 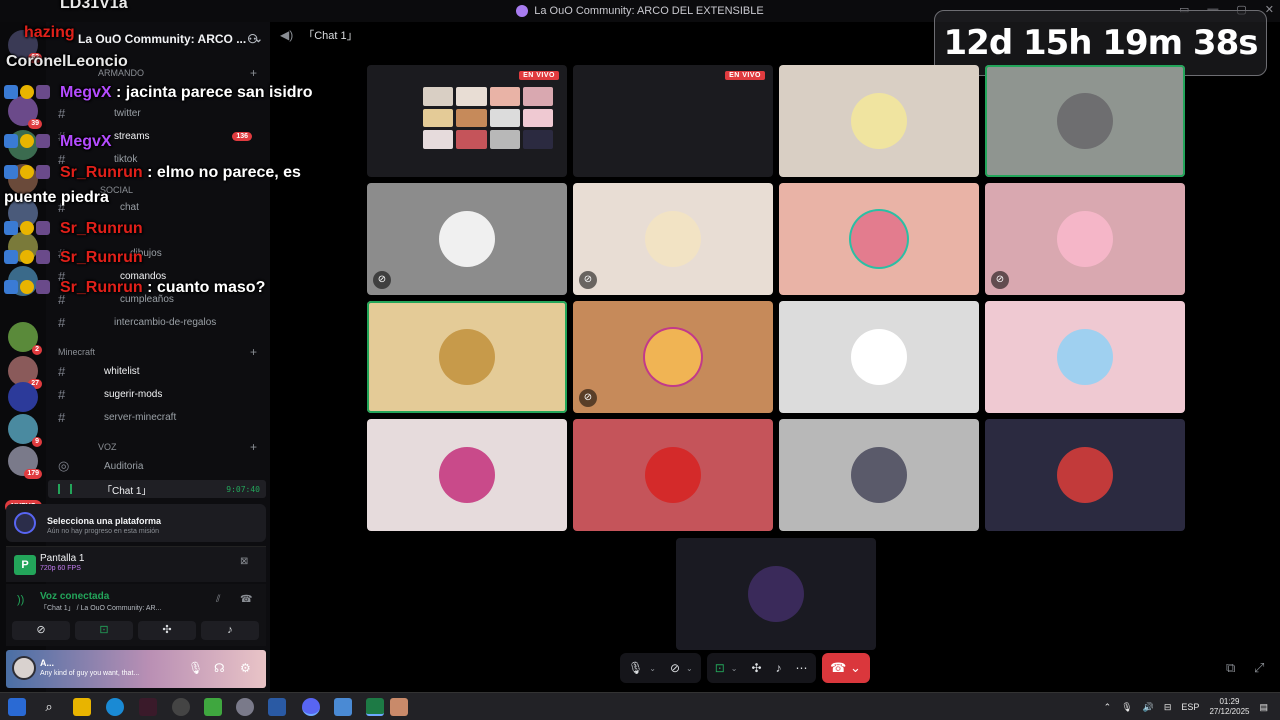 I want to click on category-minecraft: Minecraft +, so click(x=157, y=352).